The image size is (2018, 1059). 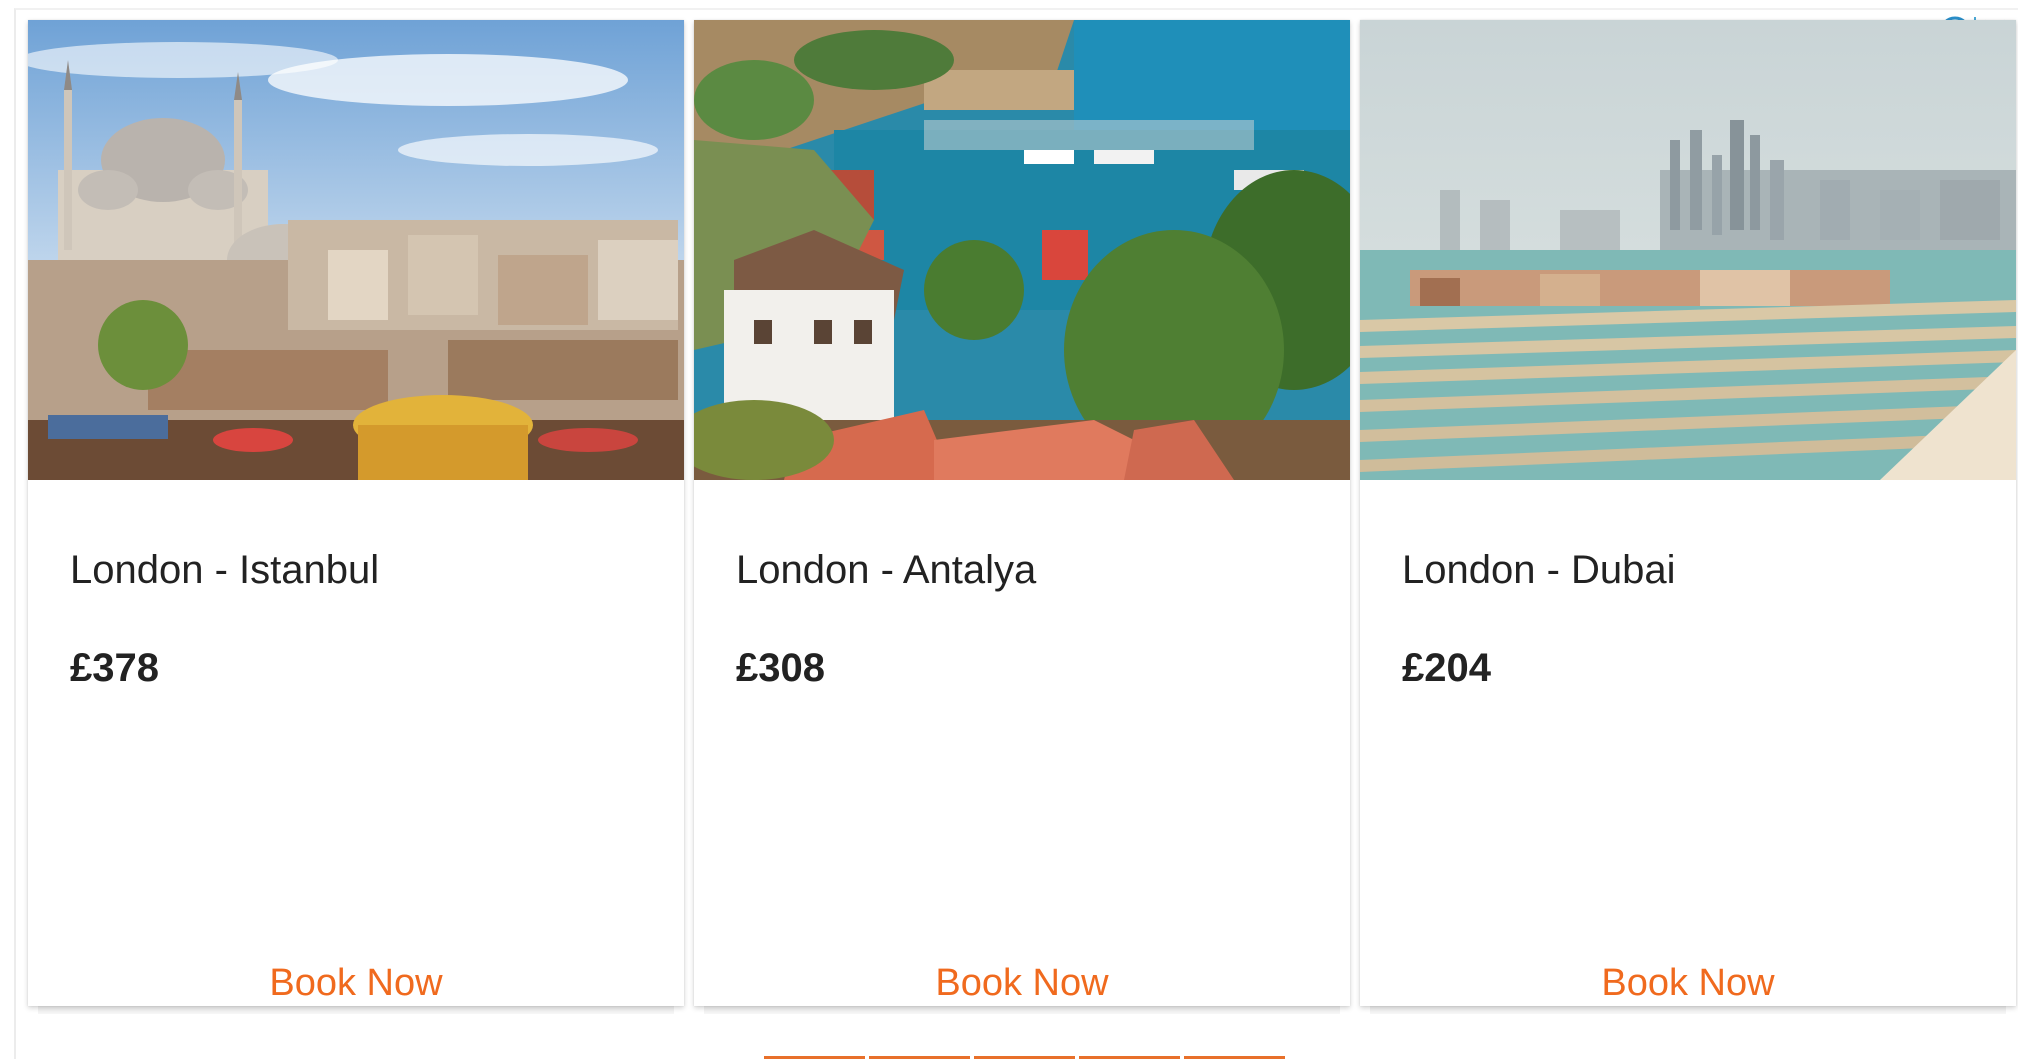 What do you see at coordinates (1446, 668) in the screenshot?
I see `card-price: £204` at bounding box center [1446, 668].